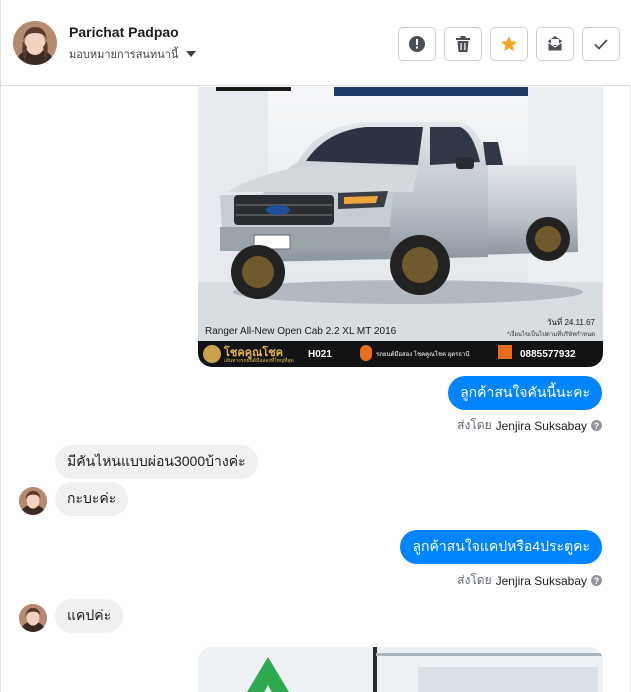 Image resolution: width=631 pixels, height=692 pixels. What do you see at coordinates (301, 331) in the screenshot?
I see `car-model-text: Ranger All-New Open Cab 2.2 XL MT 2016` at bounding box center [301, 331].